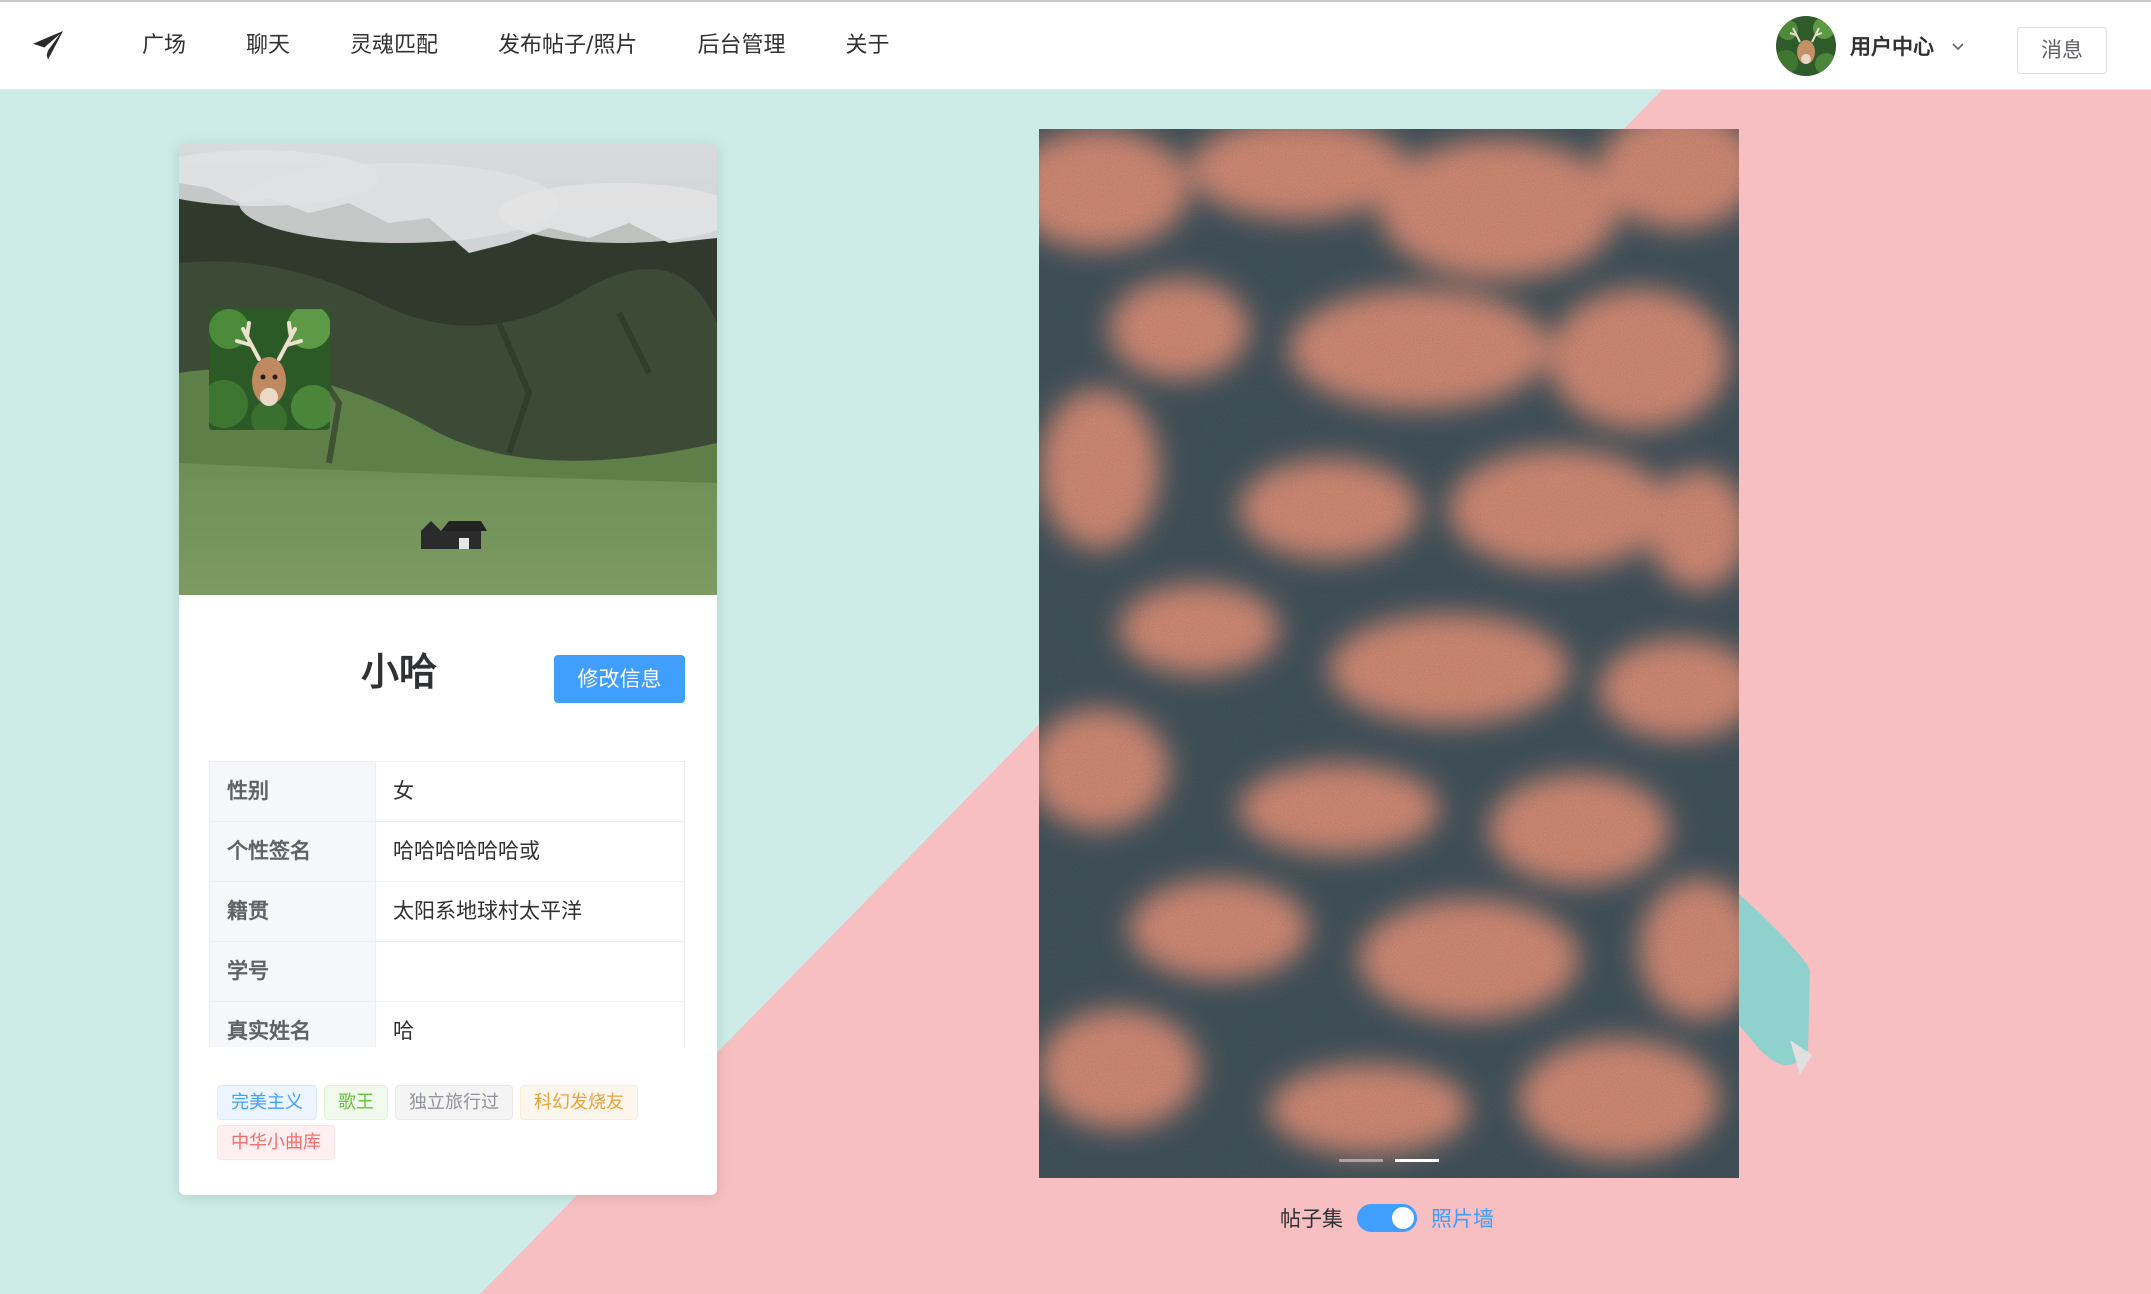 This screenshot has width=2151, height=1294. I want to click on profile-avatar, so click(269, 369).